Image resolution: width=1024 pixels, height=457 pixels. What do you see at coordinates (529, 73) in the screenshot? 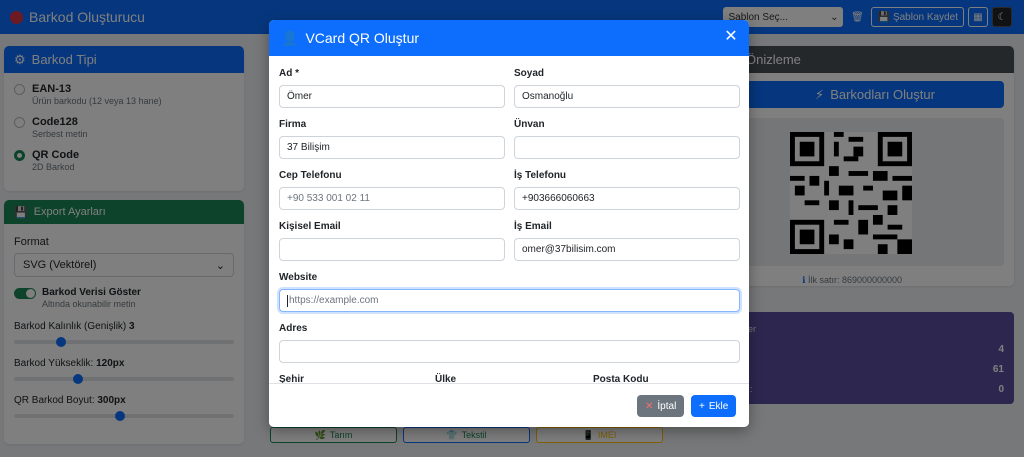
I see `last-name-label: Soyad` at bounding box center [529, 73].